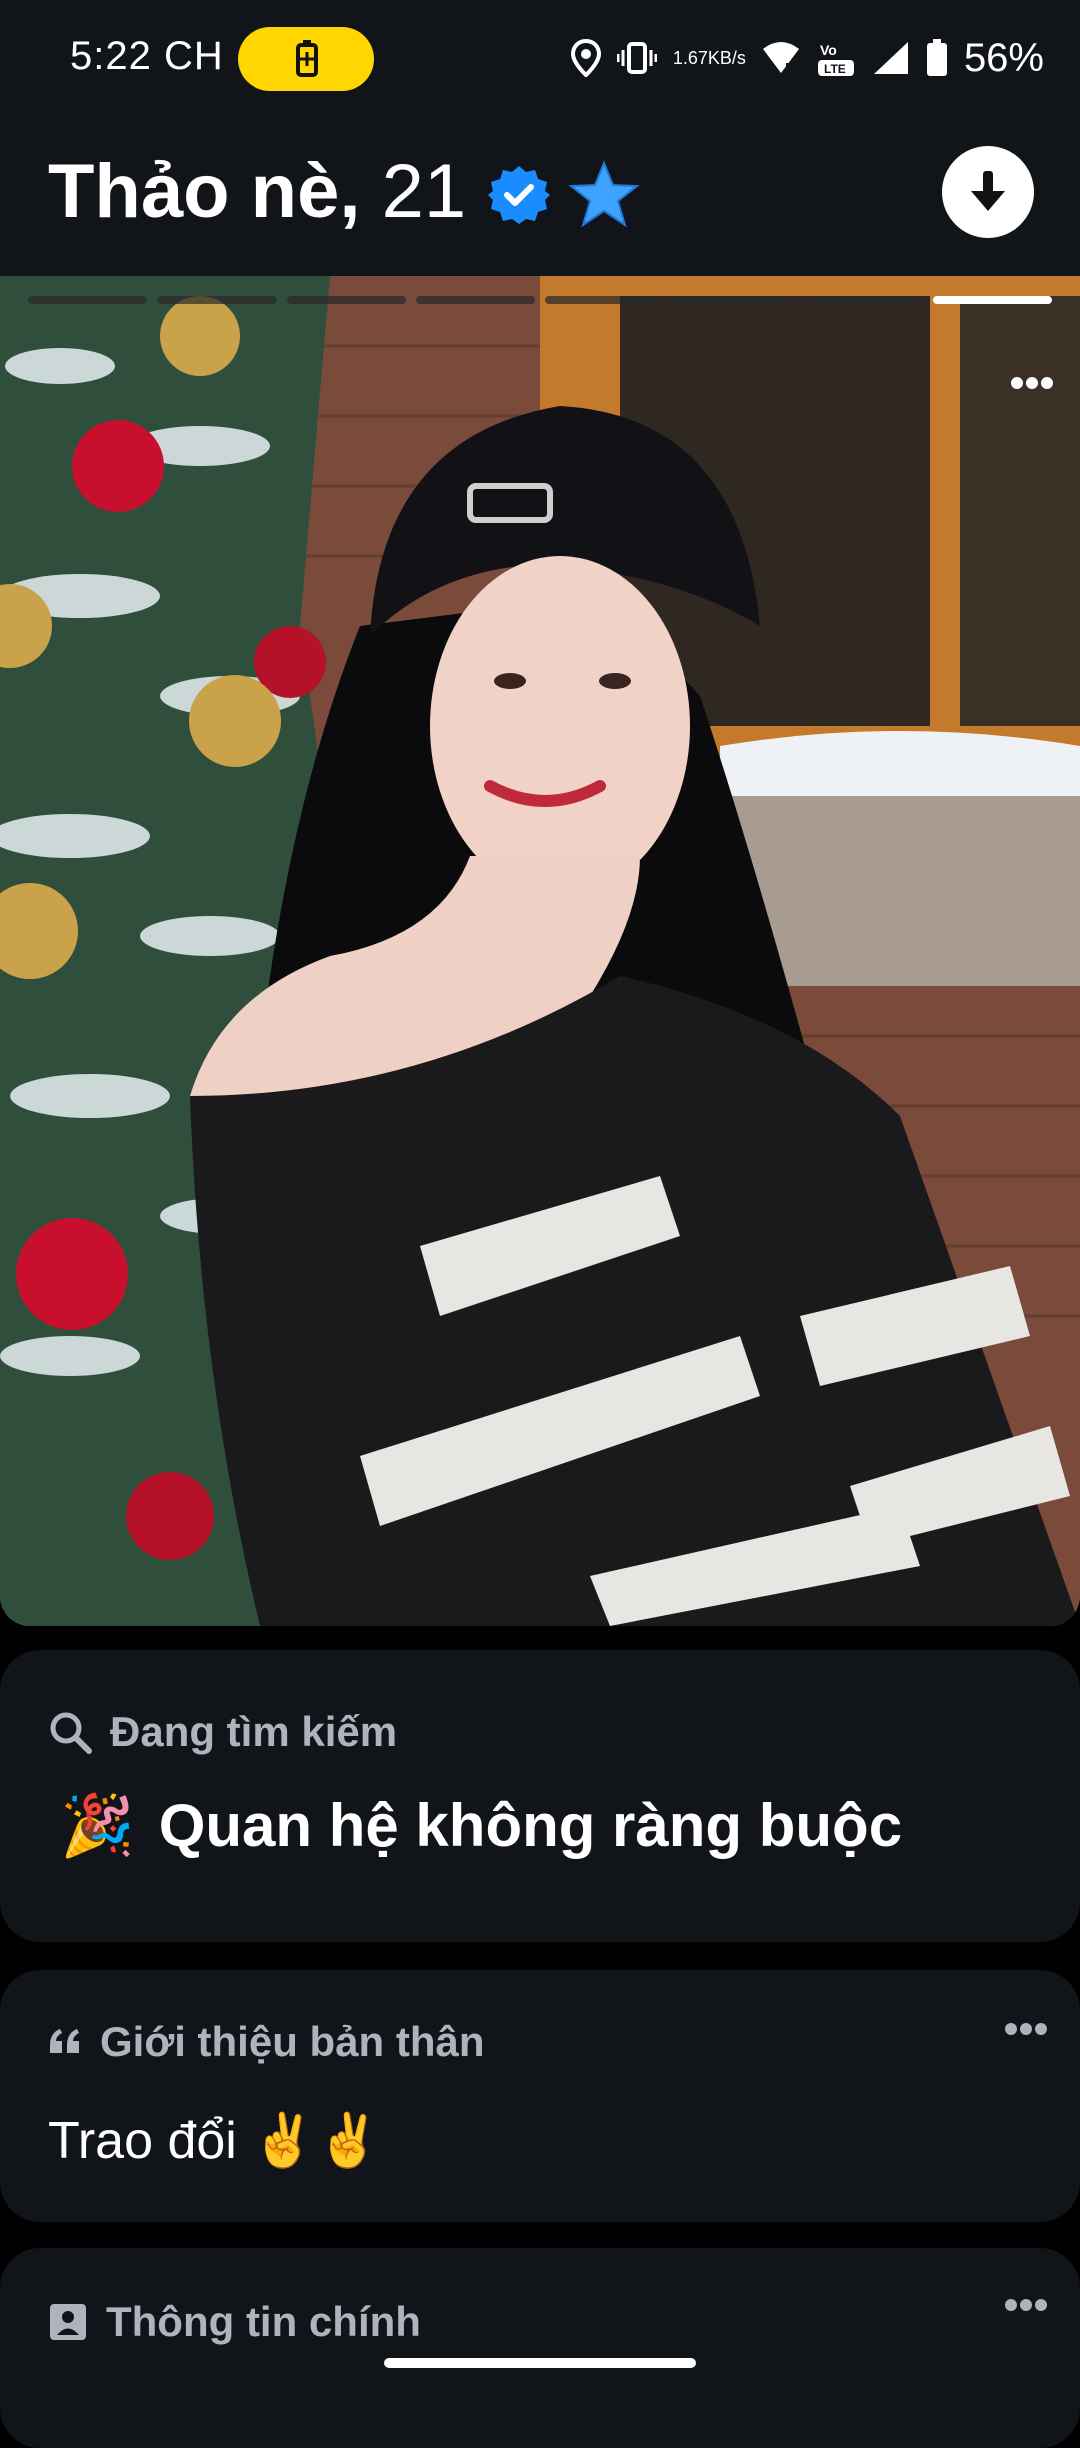 This screenshot has height=2448, width=1080. Describe the element at coordinates (992, 300) in the screenshot. I see `photo-progress-segment-active` at that location.